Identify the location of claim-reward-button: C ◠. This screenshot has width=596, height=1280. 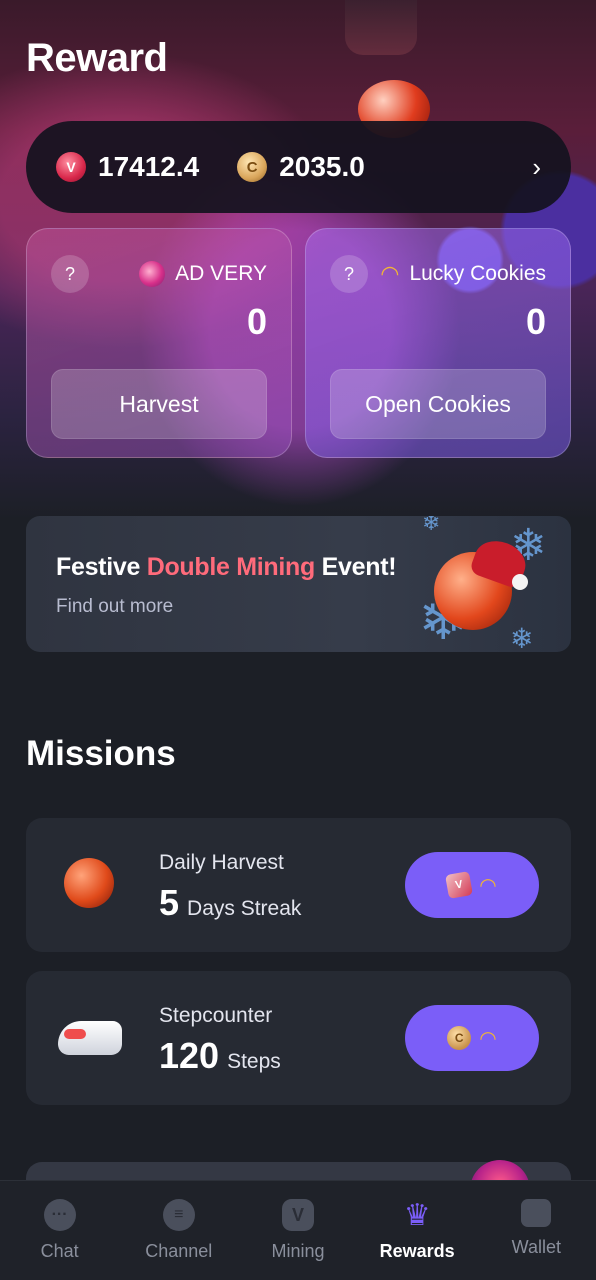
(472, 1038).